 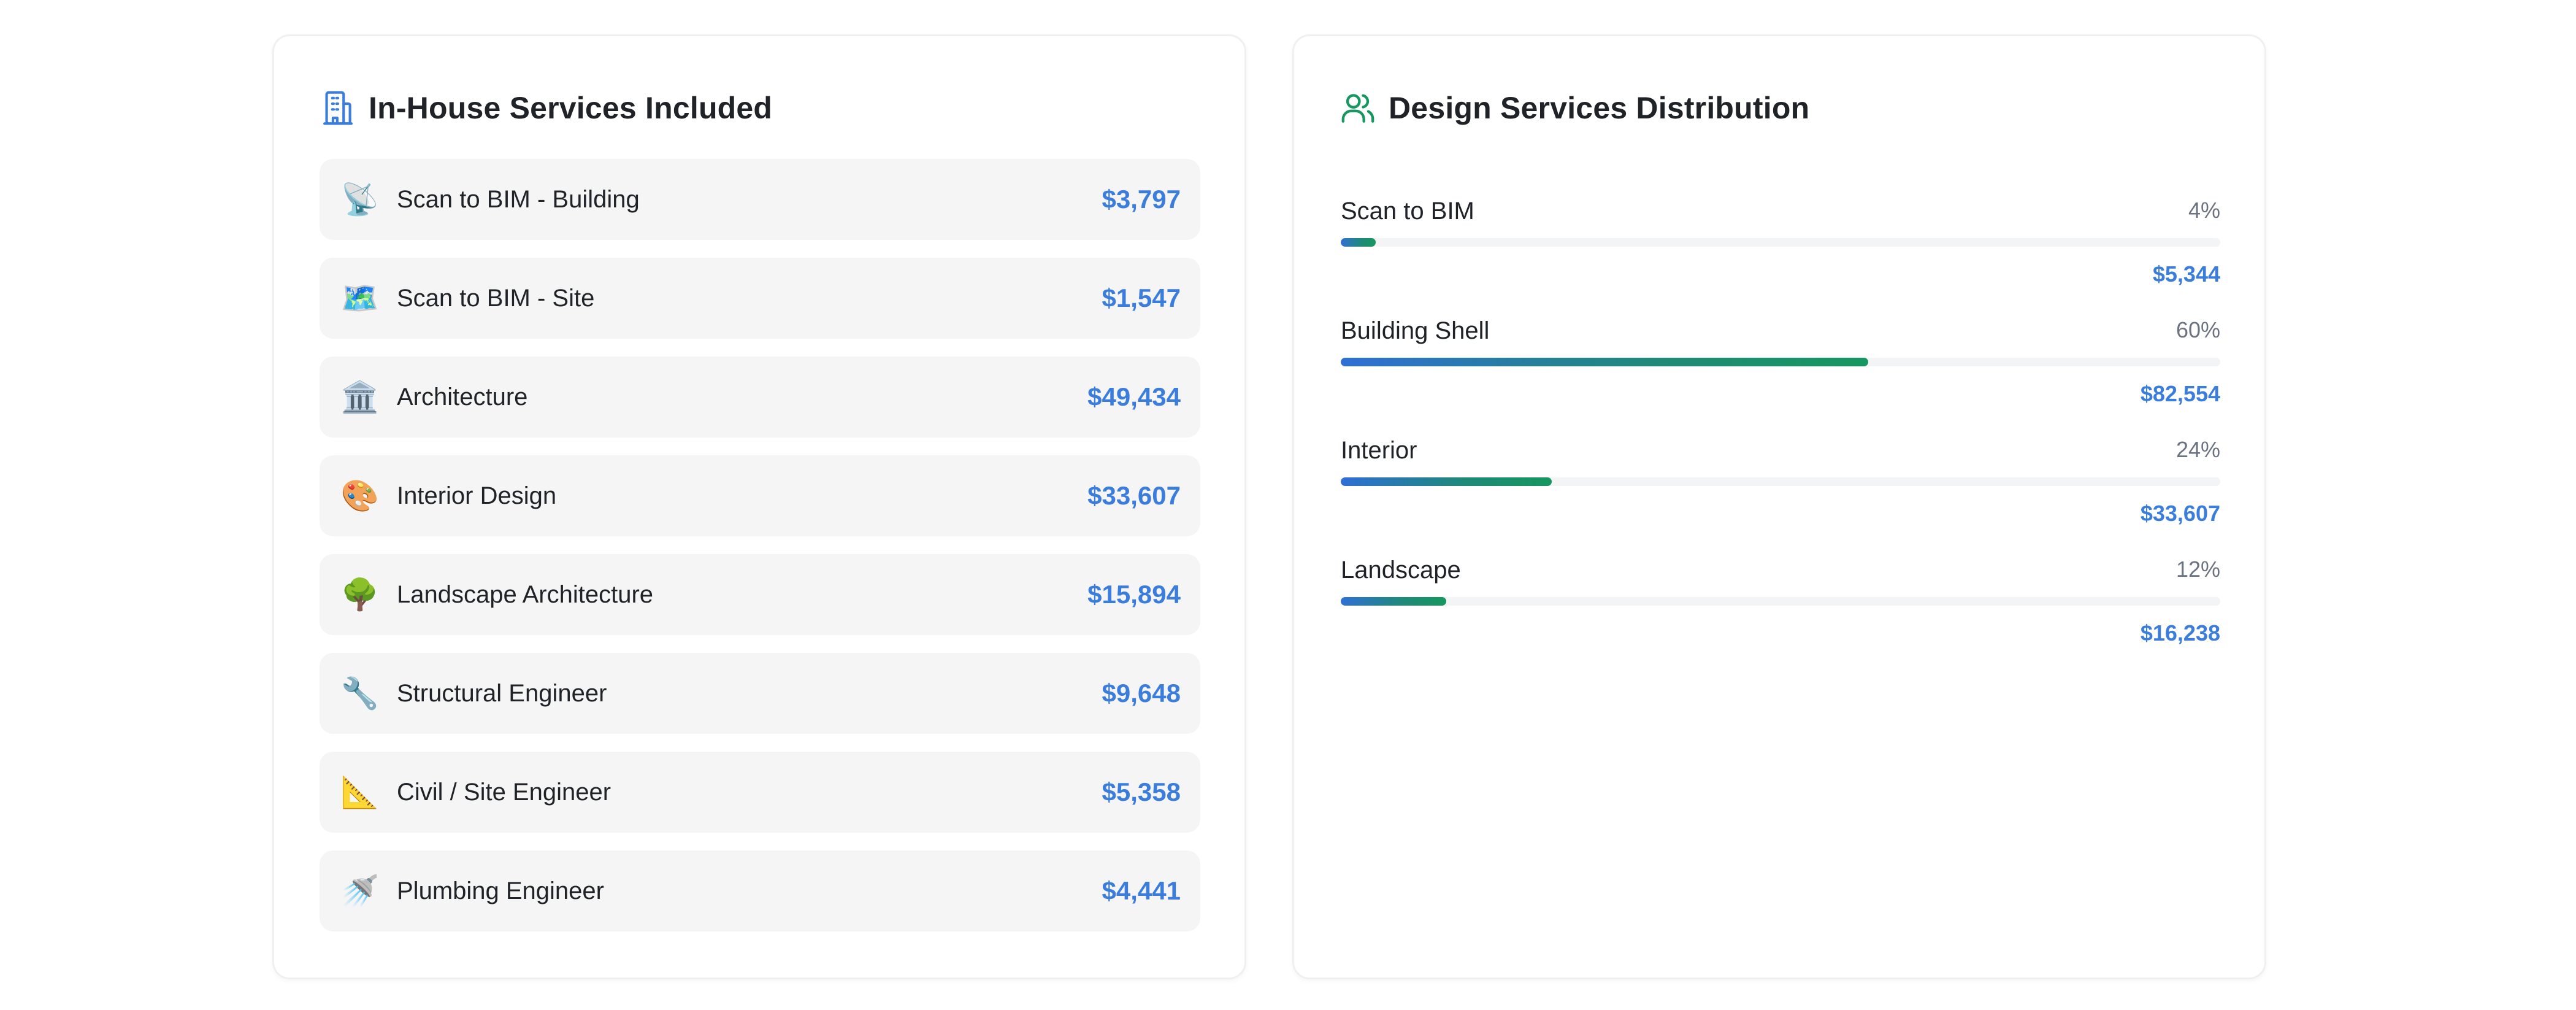 What do you see at coordinates (477, 495) in the screenshot?
I see `service-name: Interior Design` at bounding box center [477, 495].